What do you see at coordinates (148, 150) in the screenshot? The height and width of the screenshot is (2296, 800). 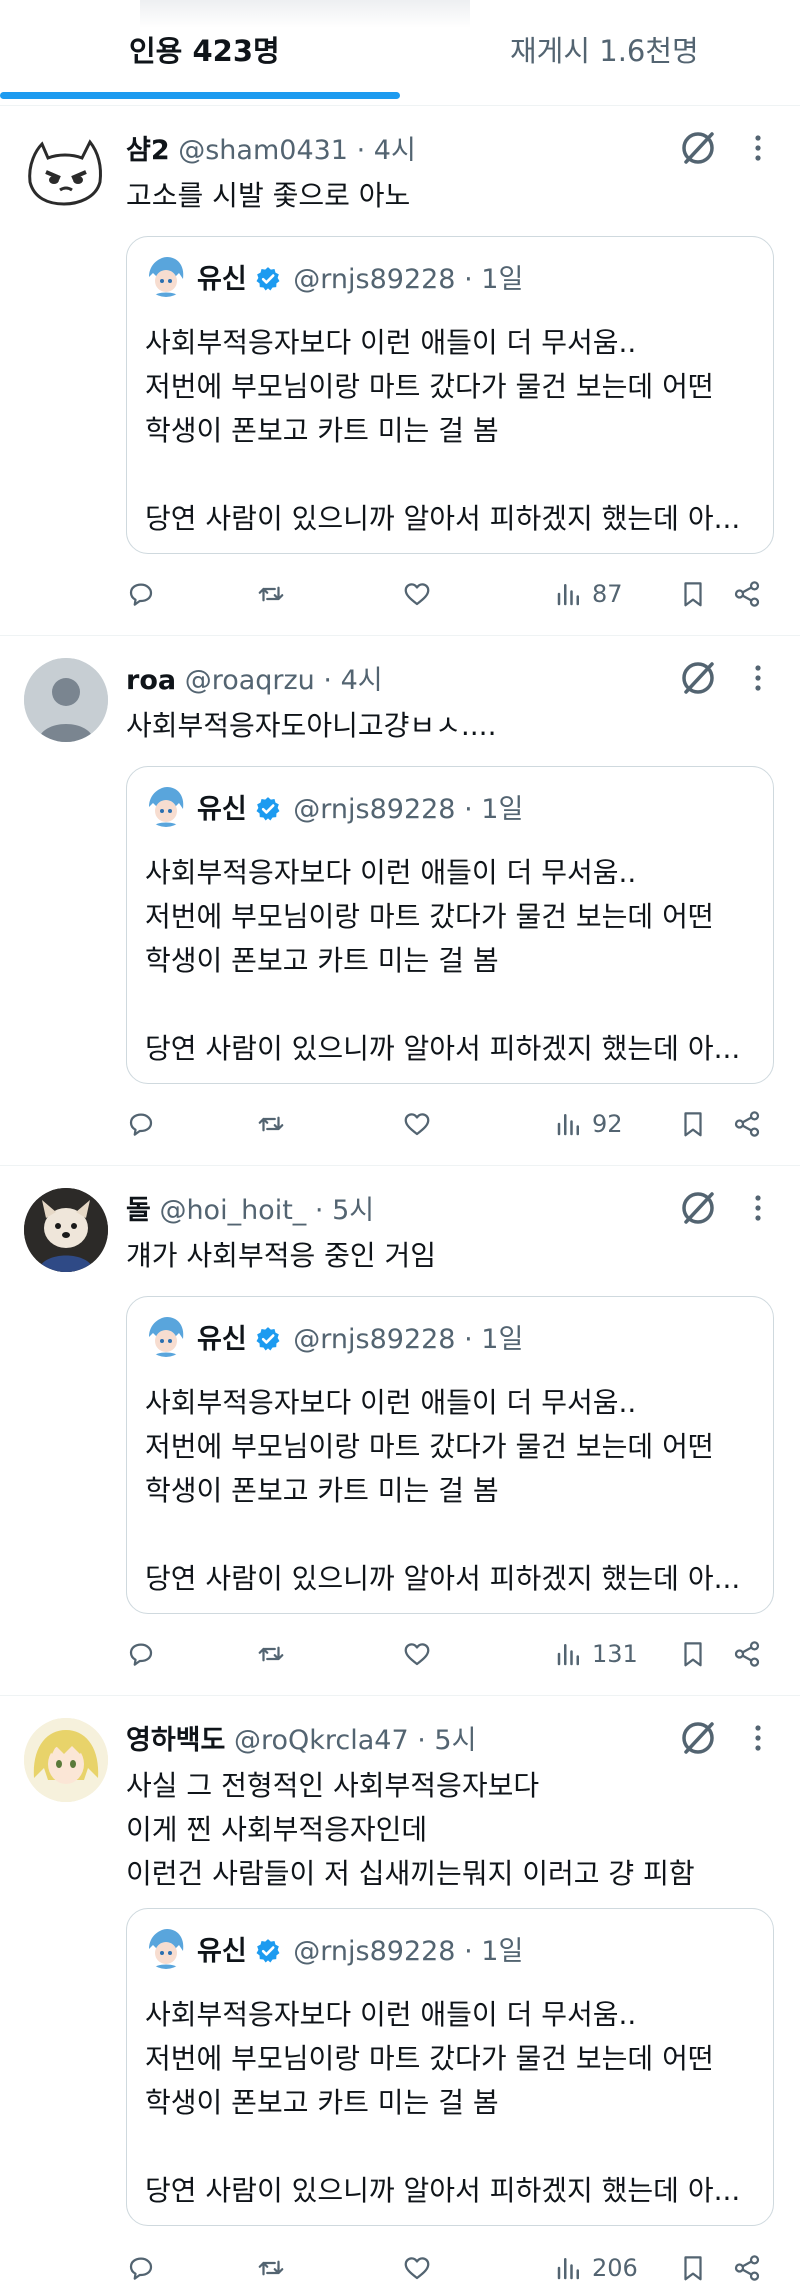 I see `author-name: 샴2` at bounding box center [148, 150].